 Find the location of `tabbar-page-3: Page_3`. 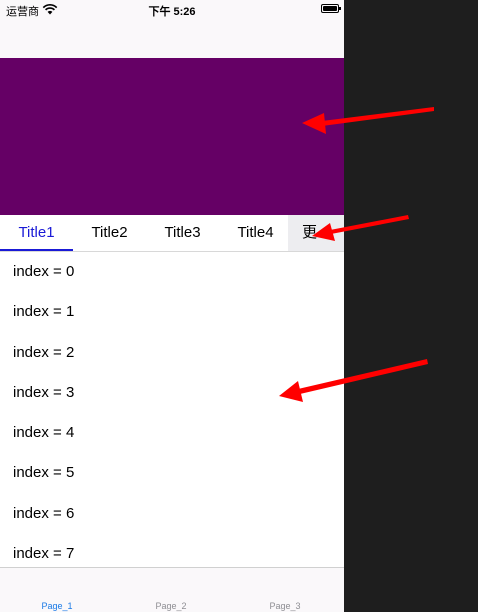

tabbar-page-3: Page_3 is located at coordinates (285, 606).